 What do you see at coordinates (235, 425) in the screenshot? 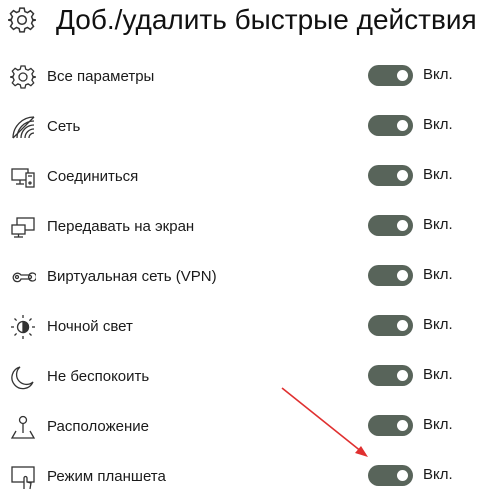
I see `list-item-location: Расположение Вкл.` at bounding box center [235, 425].